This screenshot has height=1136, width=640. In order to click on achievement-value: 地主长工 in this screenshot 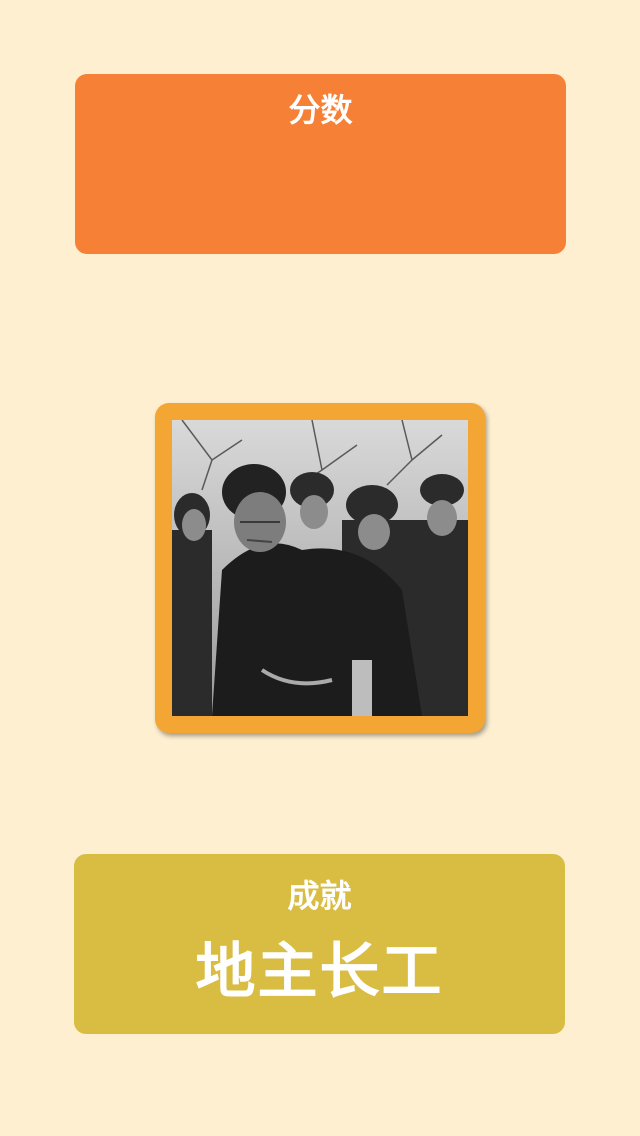, I will do `click(319, 972)`.